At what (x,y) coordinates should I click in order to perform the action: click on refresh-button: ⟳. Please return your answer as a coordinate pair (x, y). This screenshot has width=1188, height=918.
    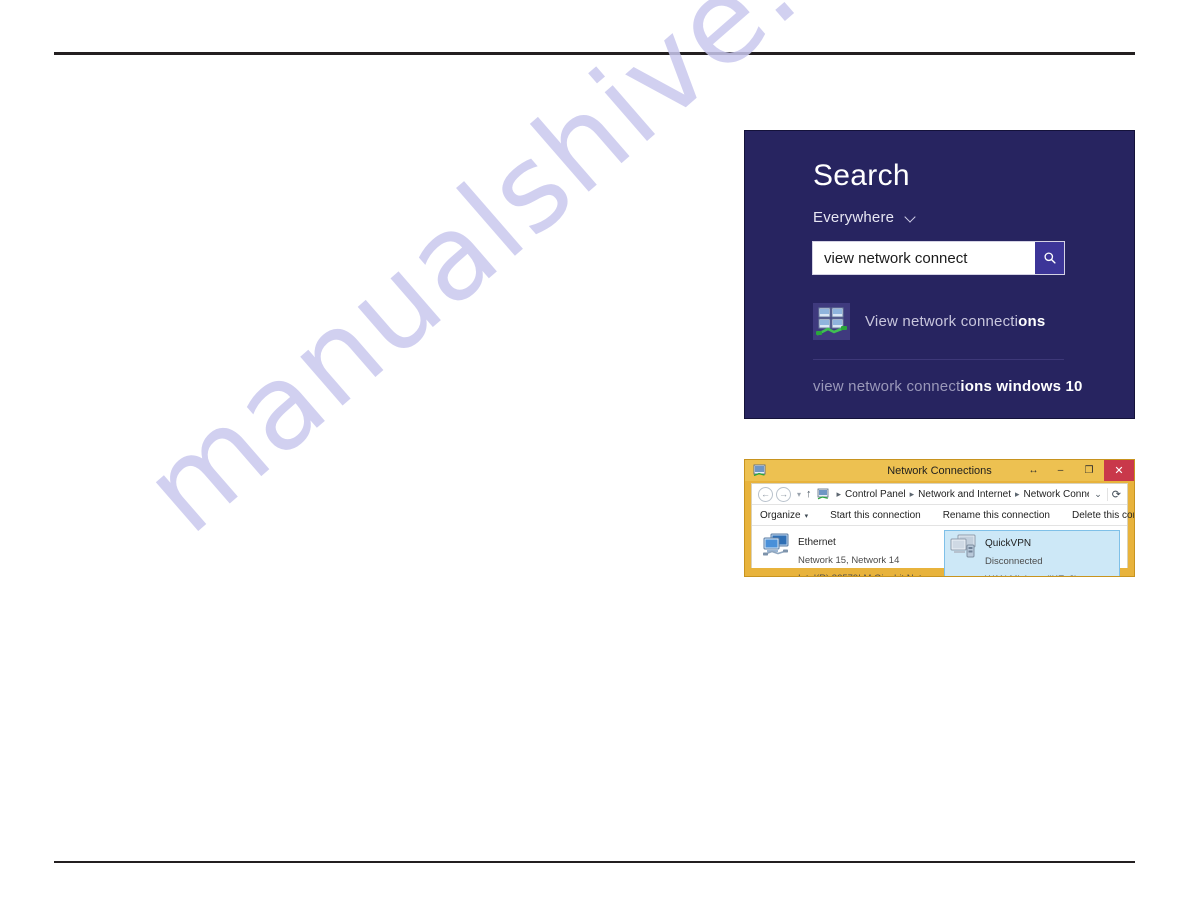
    Looking at the image, I should click on (1115, 494).